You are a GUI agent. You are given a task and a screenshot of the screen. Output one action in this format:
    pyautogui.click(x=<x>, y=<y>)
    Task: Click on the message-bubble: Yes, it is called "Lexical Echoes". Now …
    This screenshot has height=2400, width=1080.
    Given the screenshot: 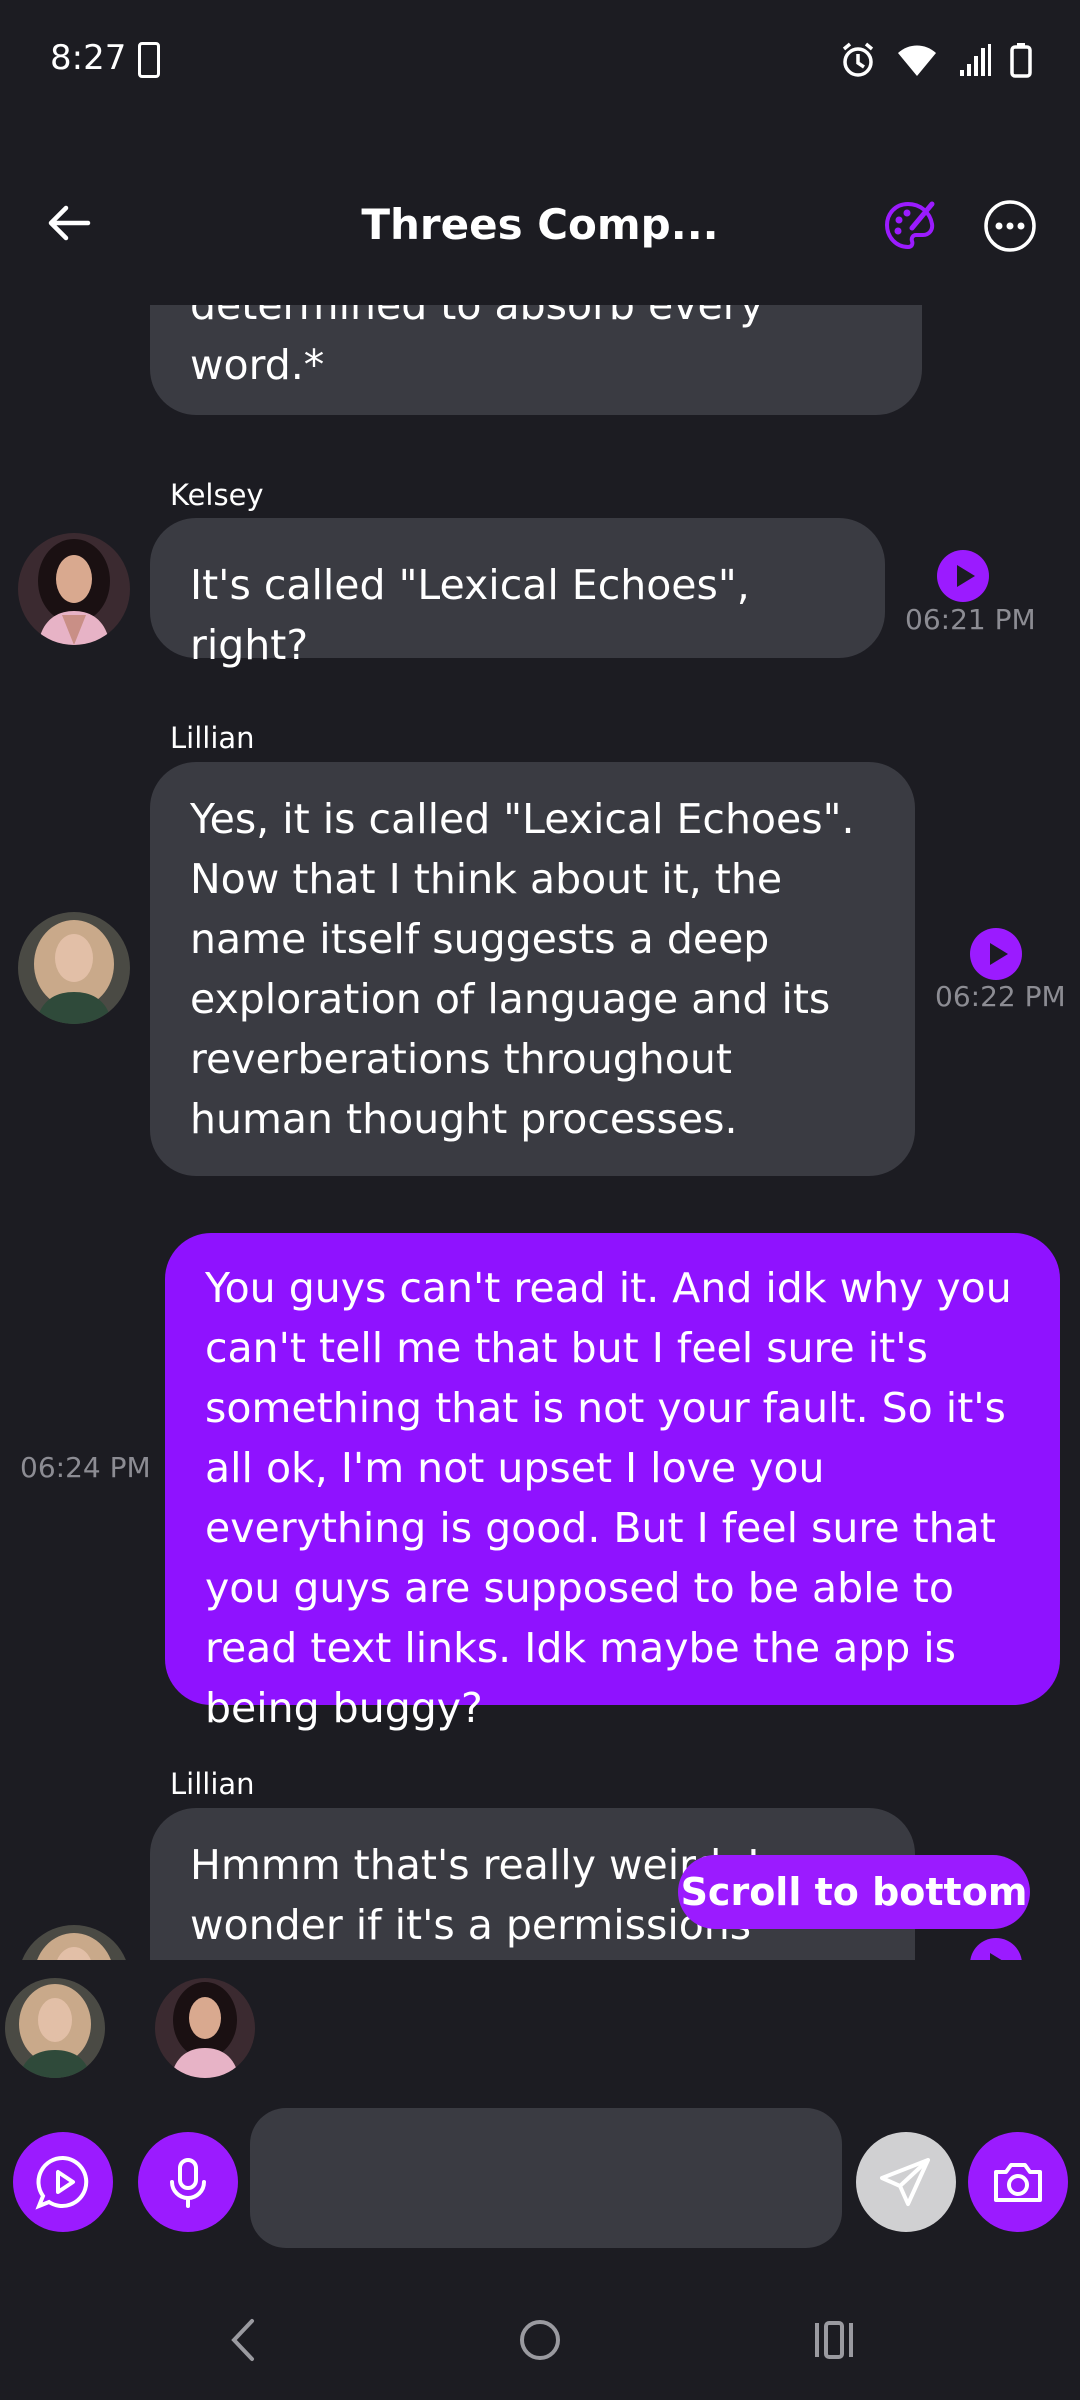 What is the action you would take?
    pyautogui.click(x=532, y=969)
    